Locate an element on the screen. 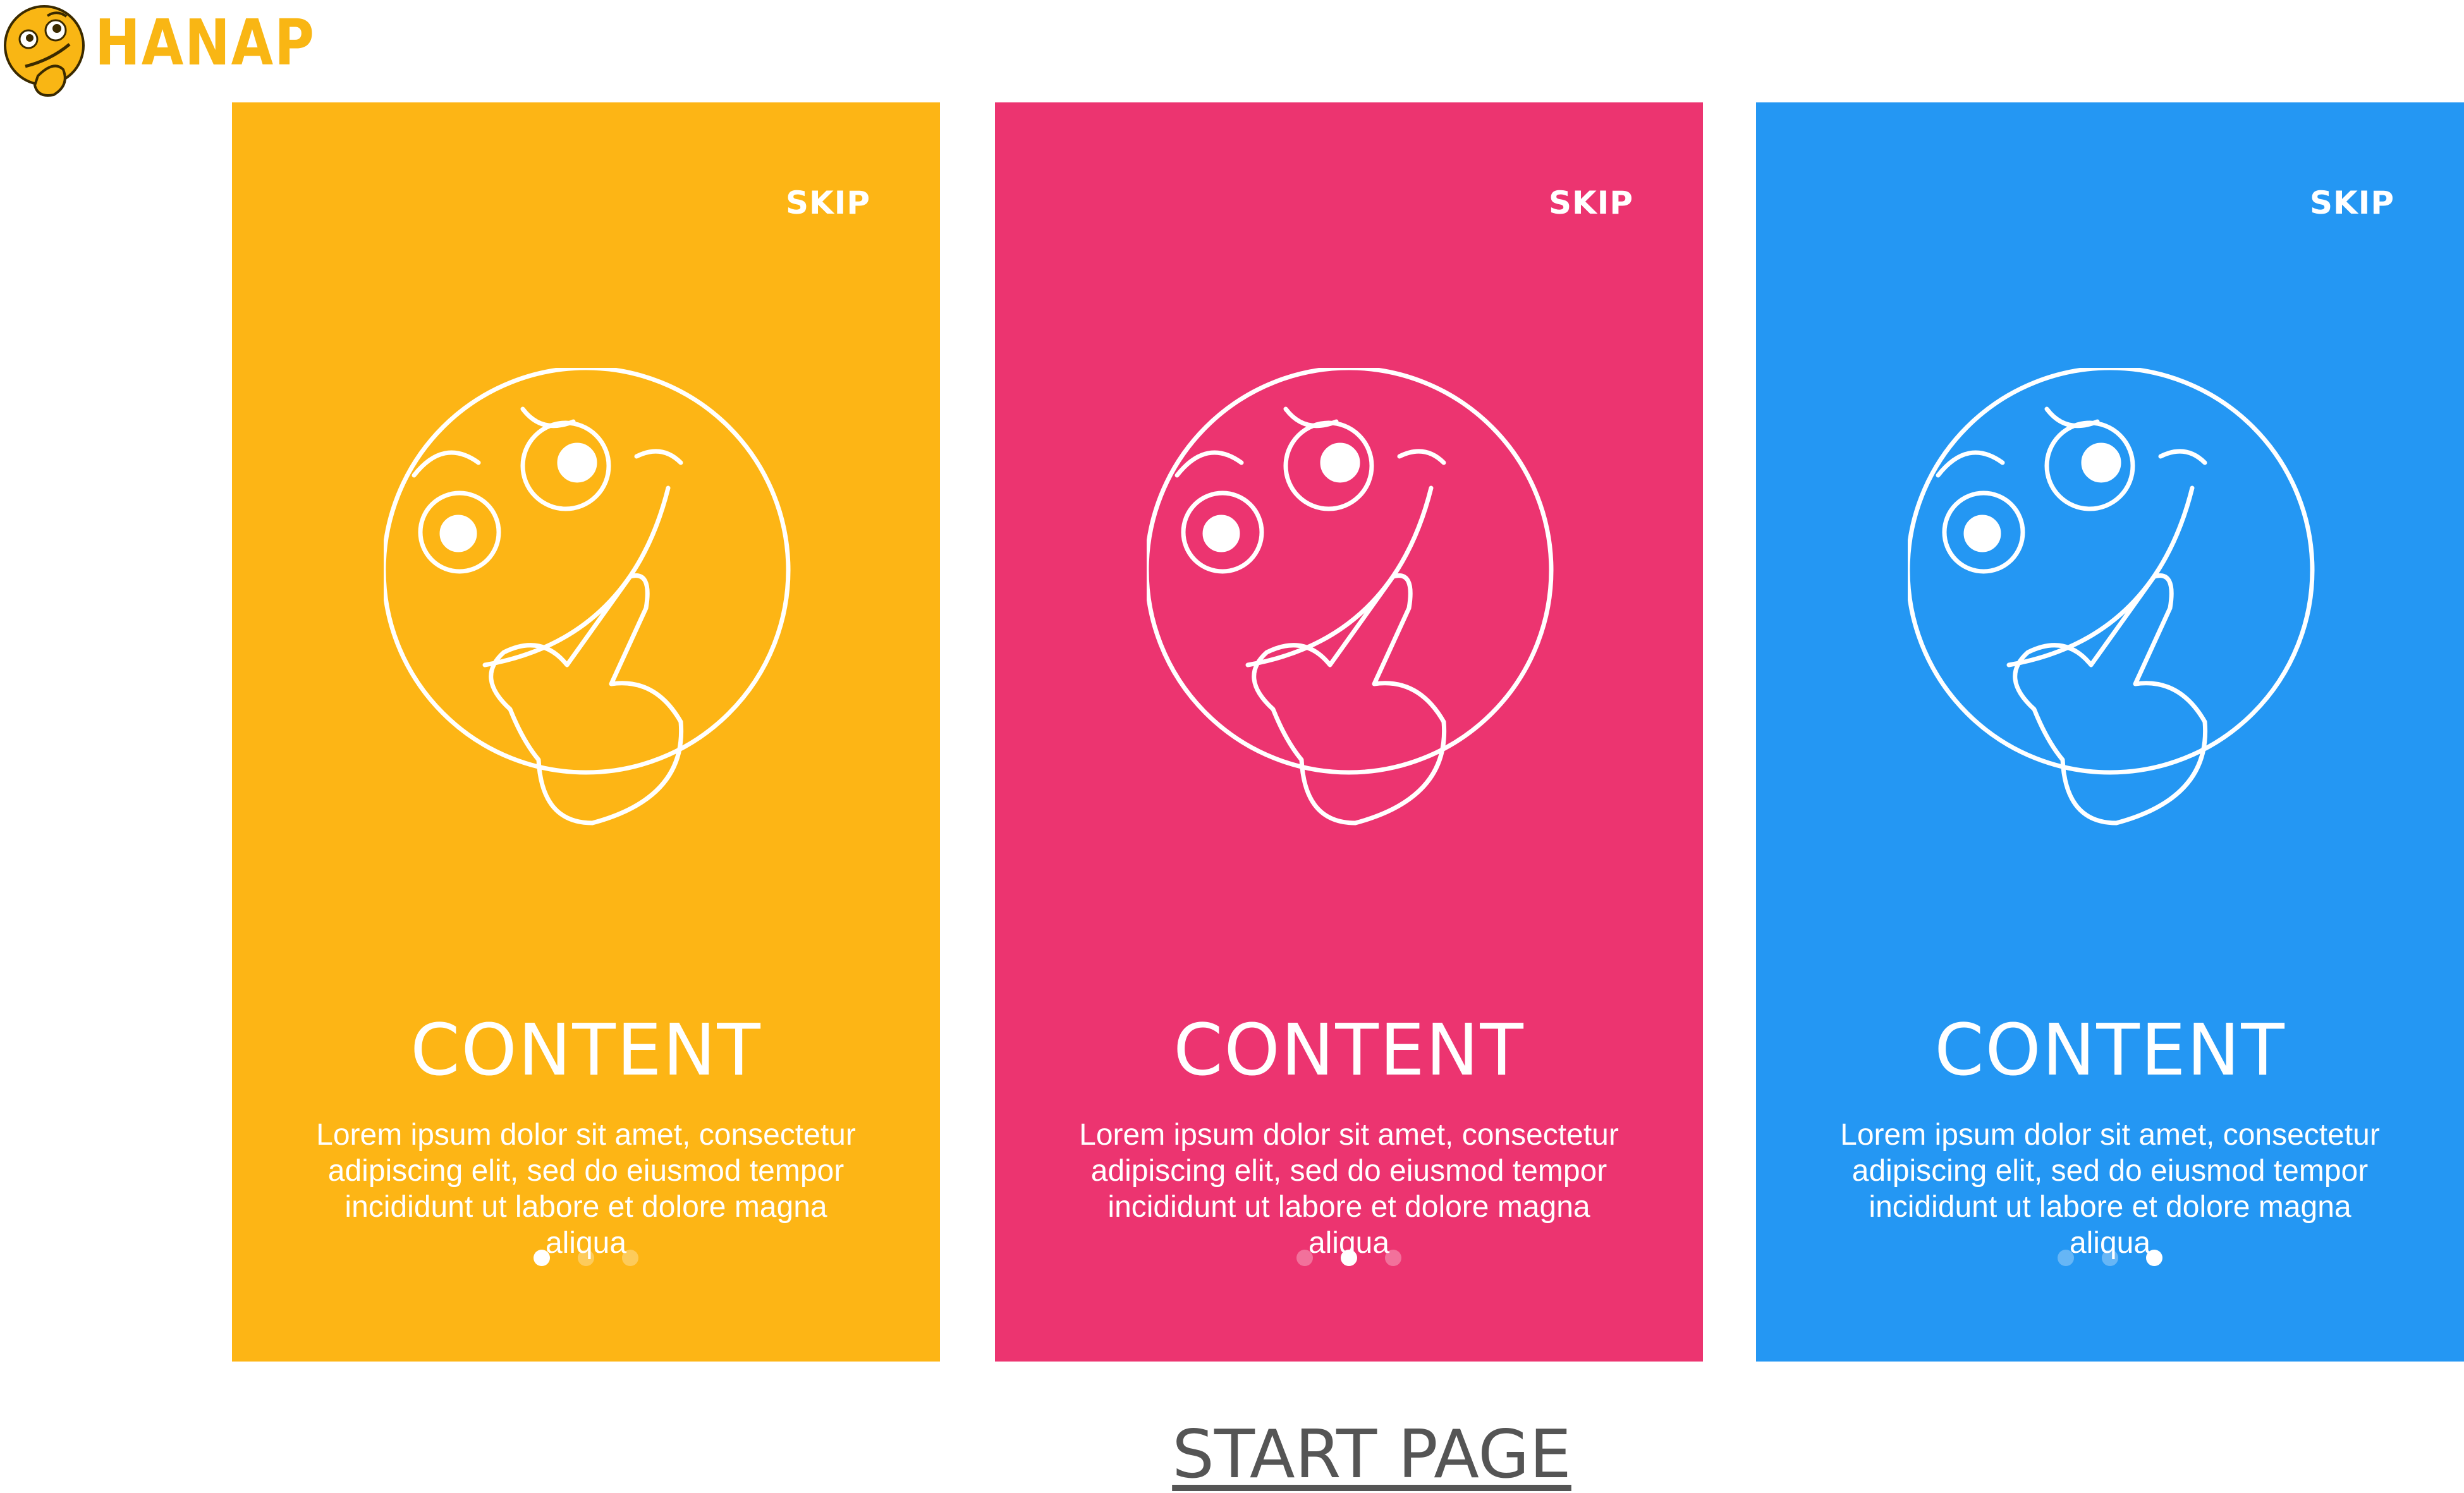 This screenshot has width=2464, height=1493. thinking-face-logo-icon is located at coordinates (44, 51).